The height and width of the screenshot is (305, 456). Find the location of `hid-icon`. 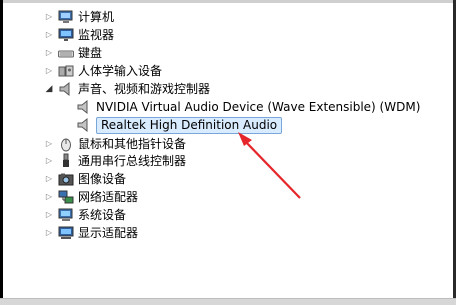

hid-icon is located at coordinates (66, 71).